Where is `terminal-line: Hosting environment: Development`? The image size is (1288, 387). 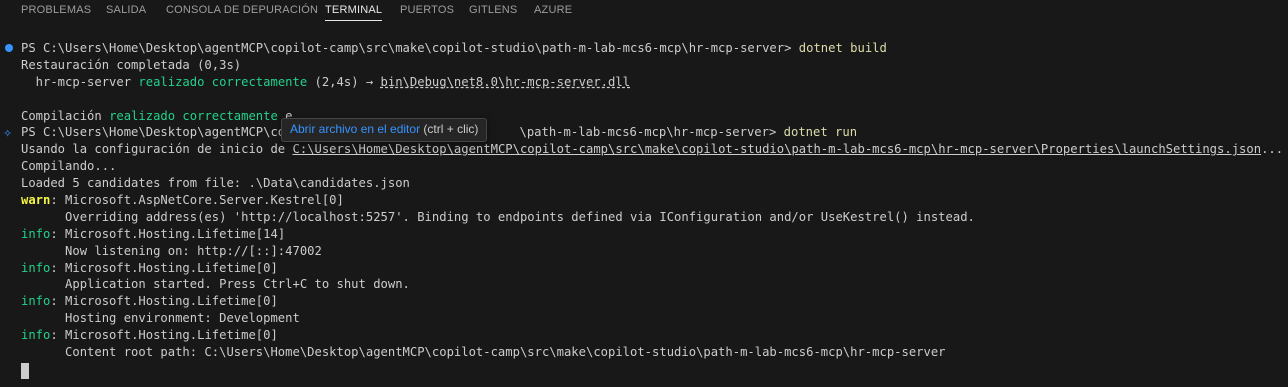
terminal-line: Hosting environment: Development is located at coordinates (160, 318).